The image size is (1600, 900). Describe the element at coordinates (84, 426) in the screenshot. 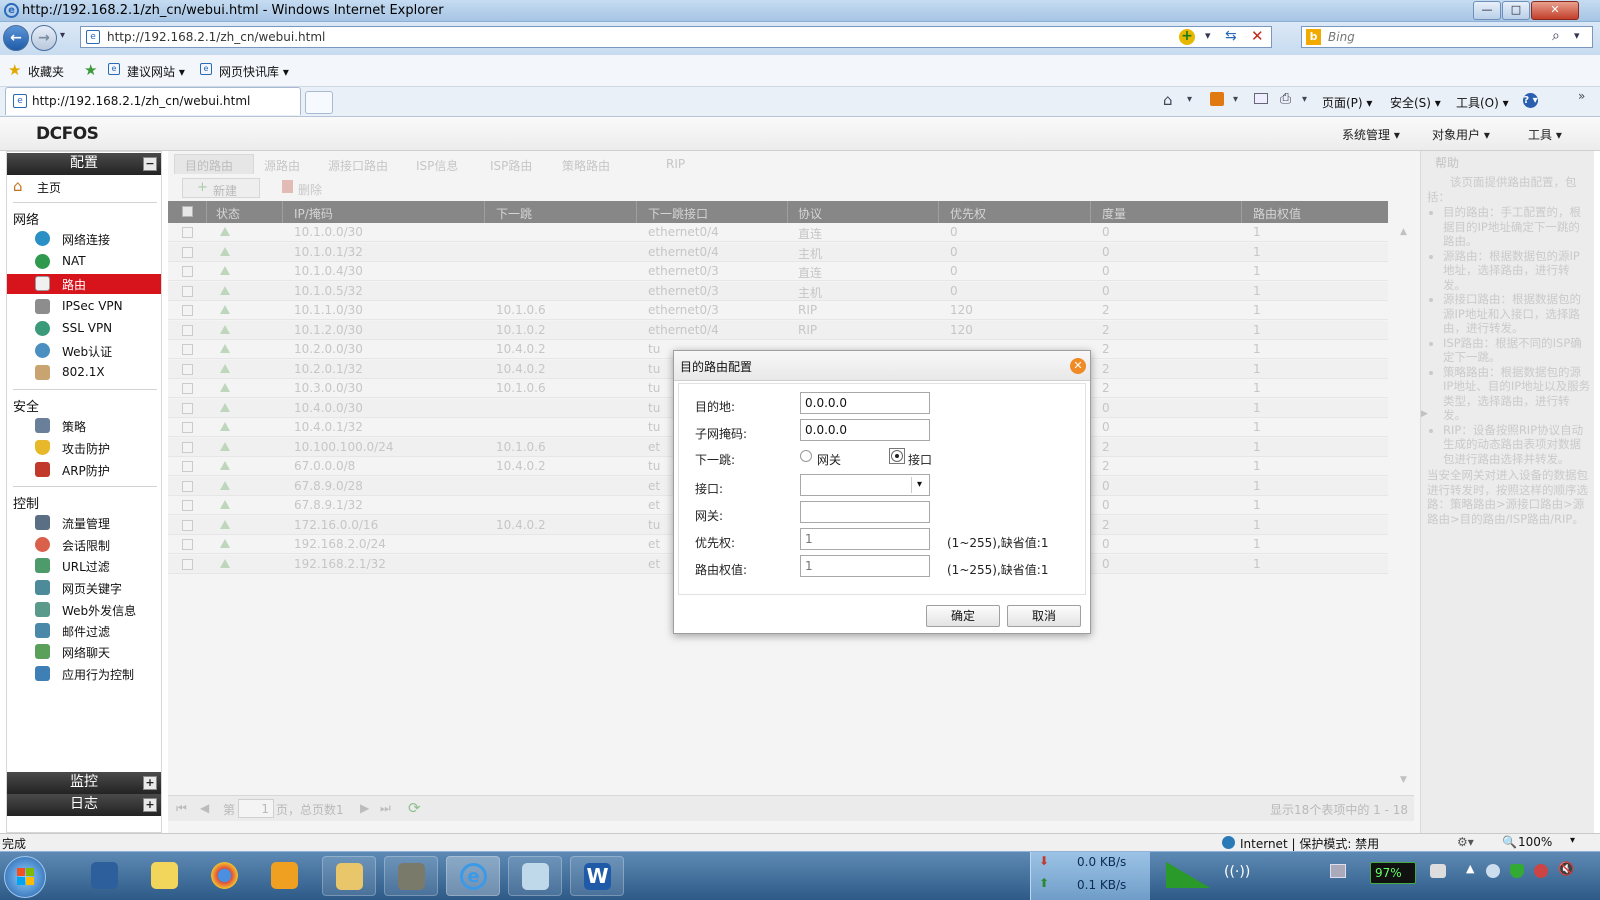

I see `sidebar-item-policy: 策略` at that location.